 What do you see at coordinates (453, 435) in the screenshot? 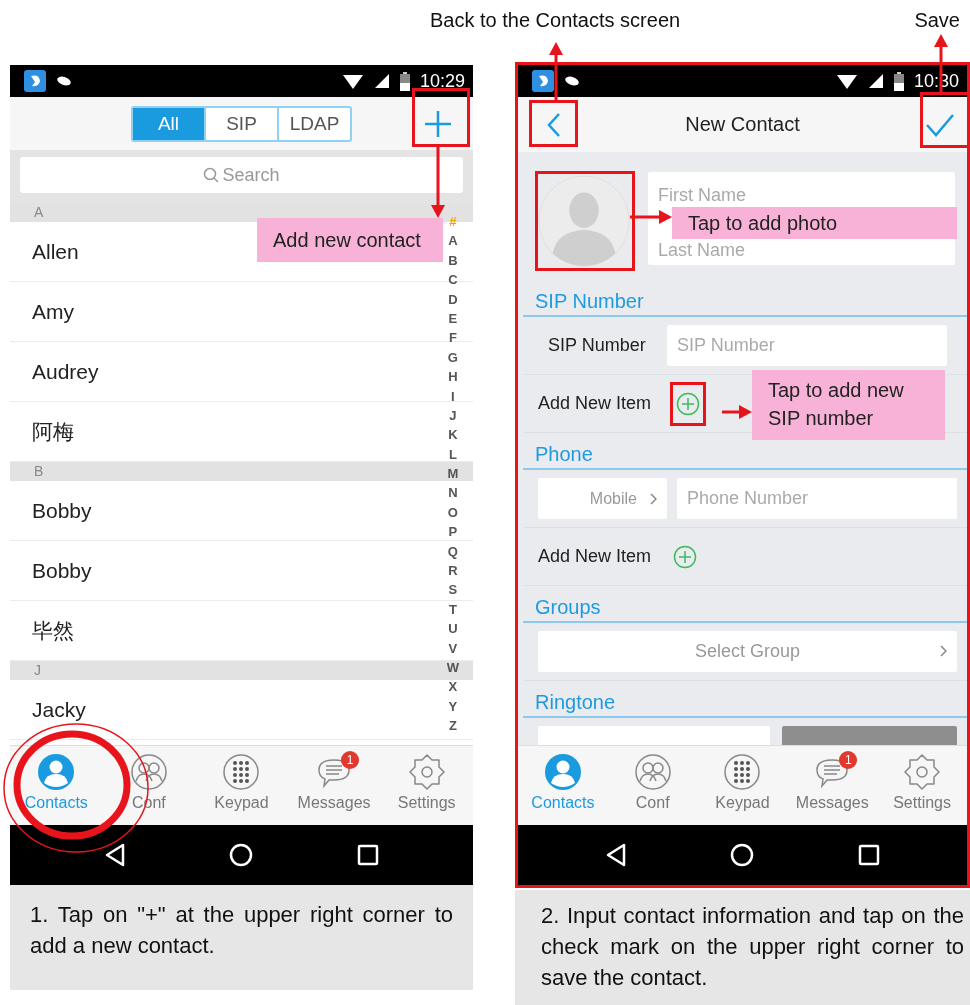
I see `index-letter: K` at bounding box center [453, 435].